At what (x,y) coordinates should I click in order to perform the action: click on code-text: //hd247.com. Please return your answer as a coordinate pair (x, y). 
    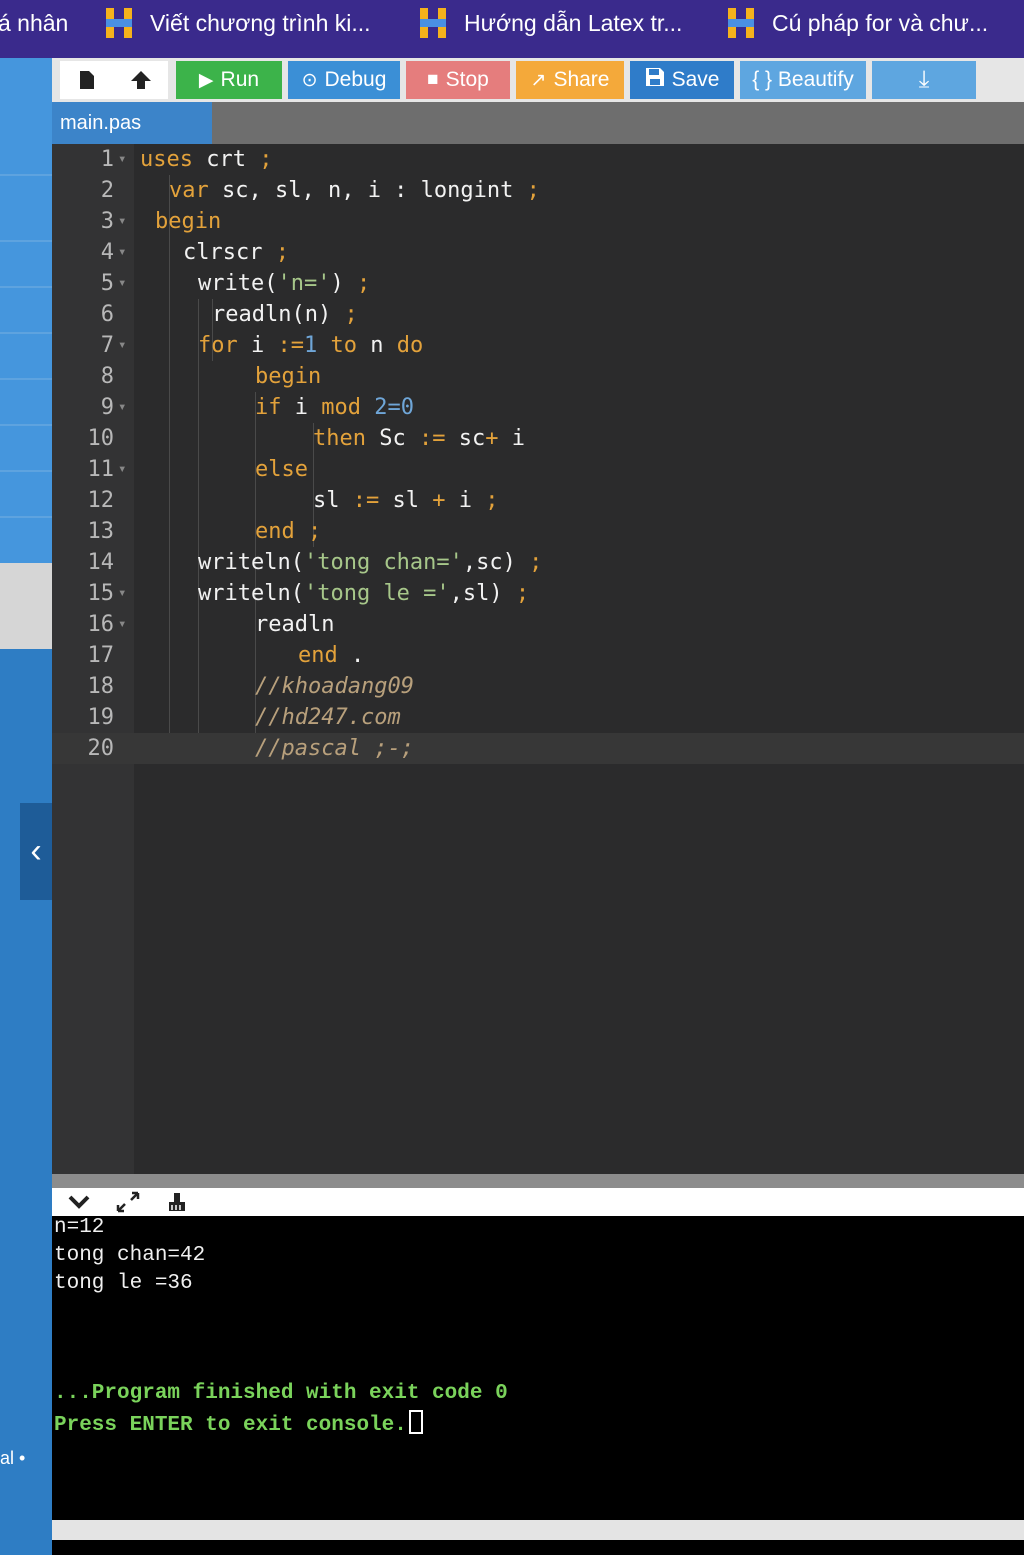
    Looking at the image, I should click on (328, 717).